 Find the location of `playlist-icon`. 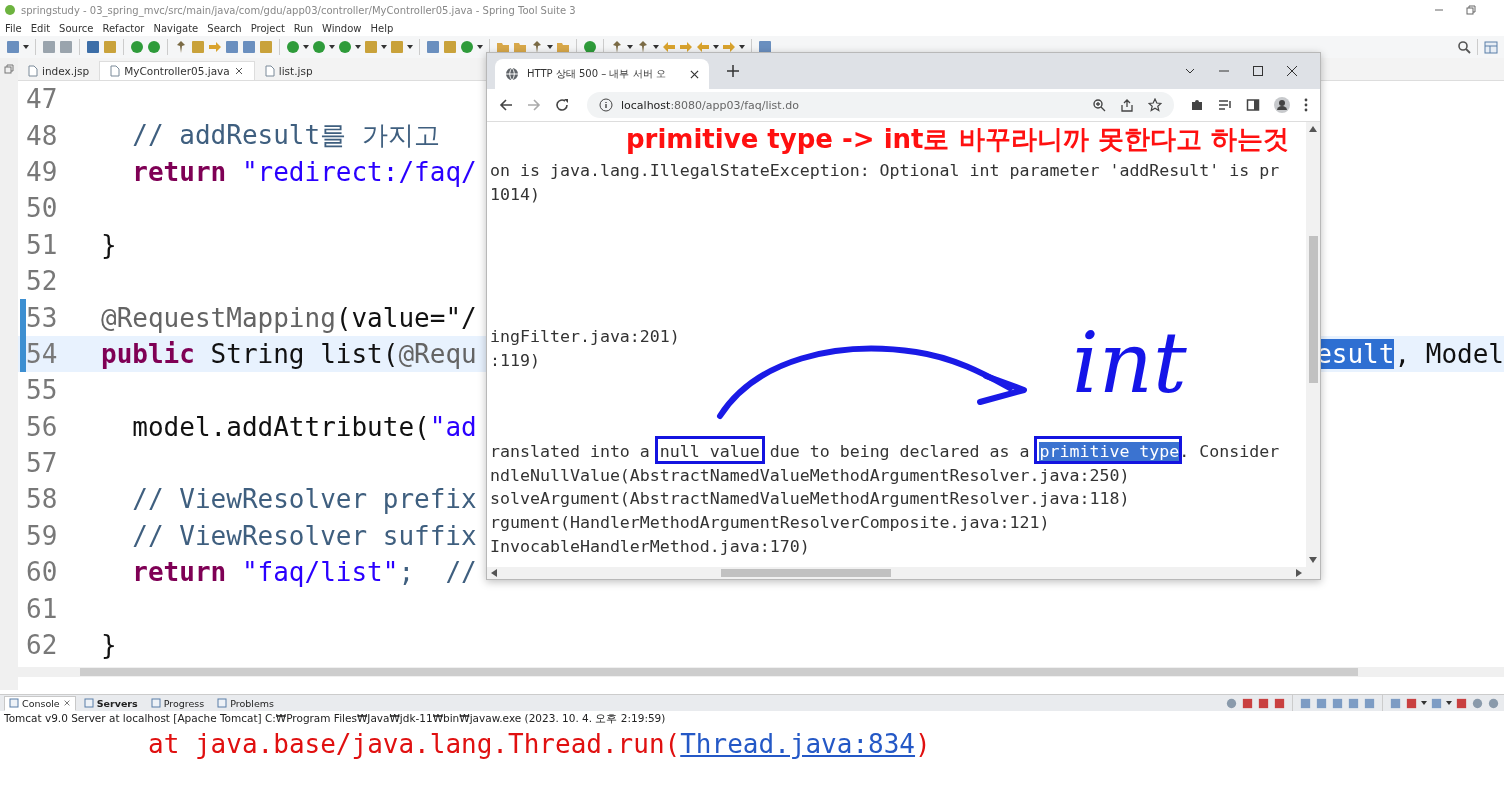

playlist-icon is located at coordinates (1225, 105).